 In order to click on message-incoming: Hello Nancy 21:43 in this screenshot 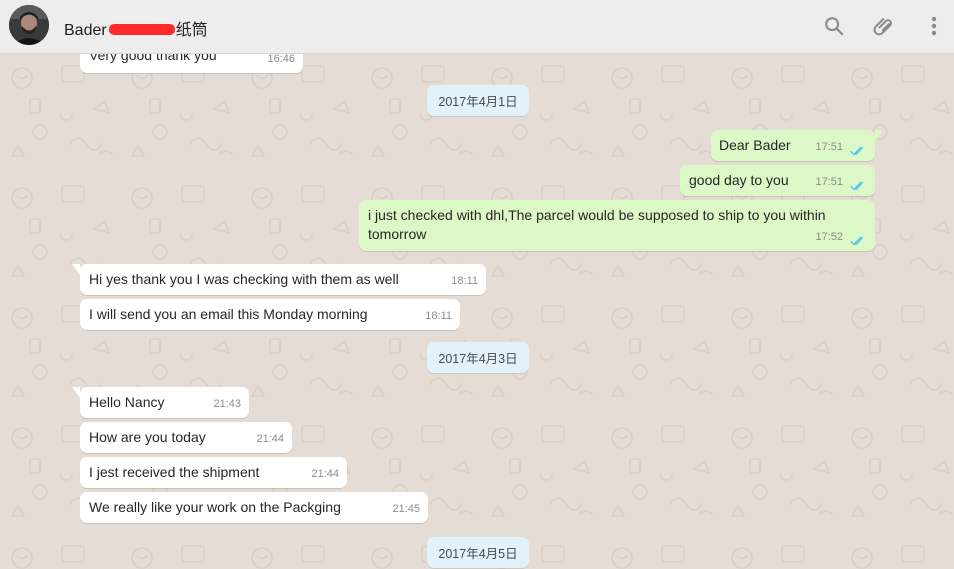, I will do `click(160, 402)`.